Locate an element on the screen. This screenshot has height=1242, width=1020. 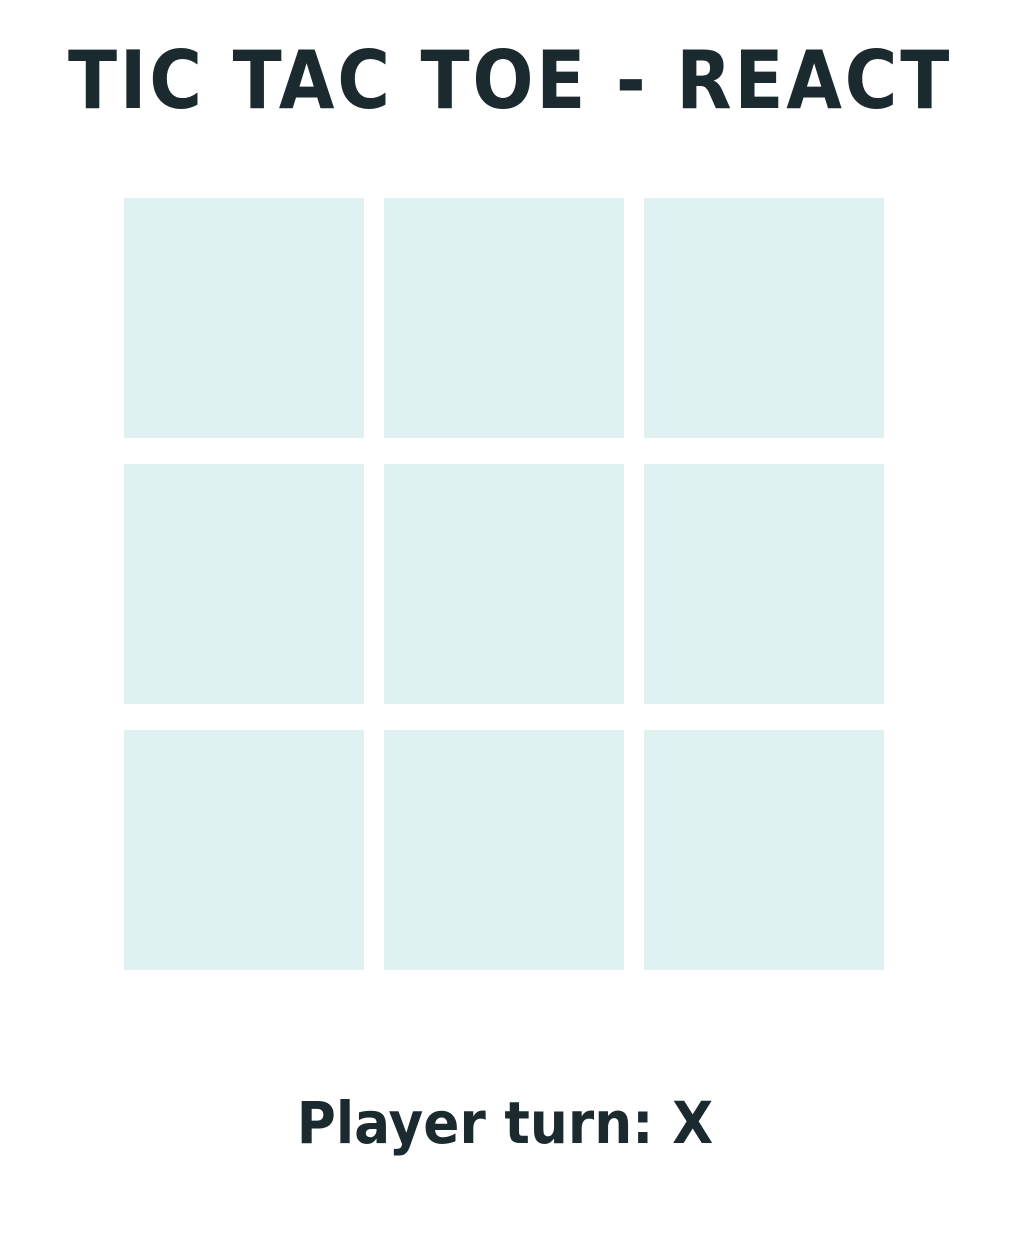
game-title: TIC TAC TOE - REACT is located at coordinates (510, 80).